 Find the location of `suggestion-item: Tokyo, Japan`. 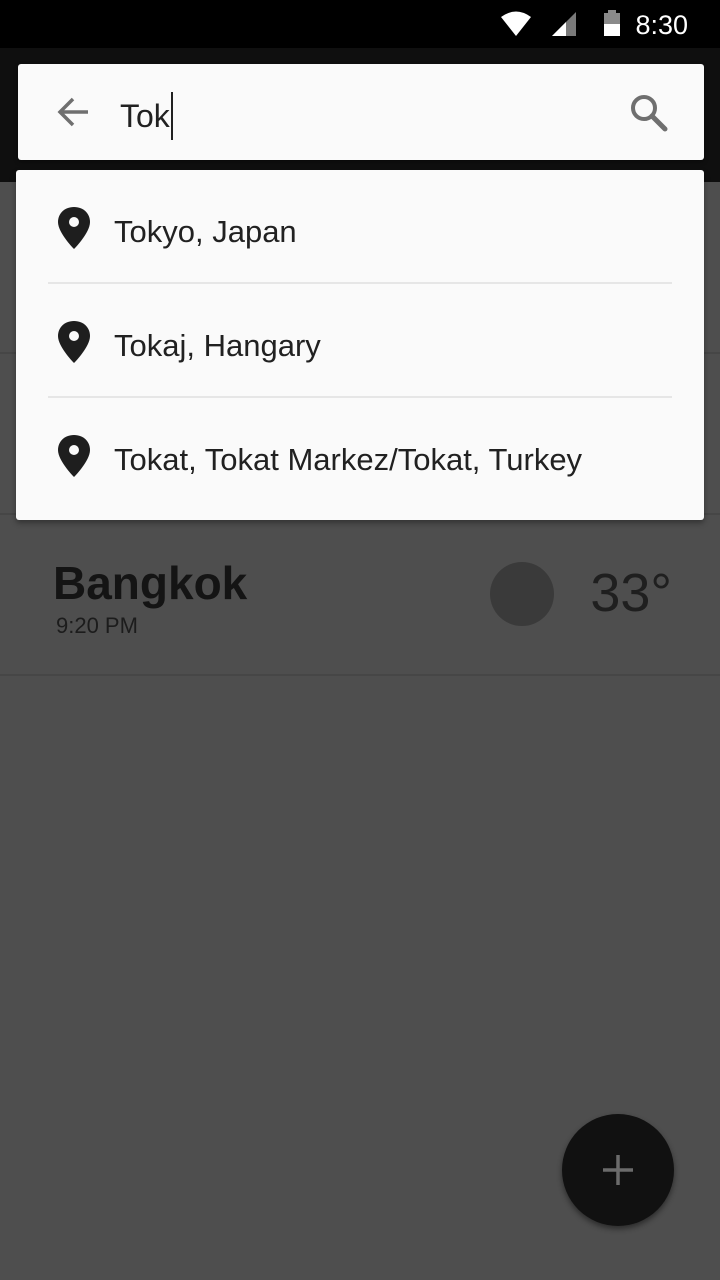

suggestion-item: Tokyo, Japan is located at coordinates (360, 226).